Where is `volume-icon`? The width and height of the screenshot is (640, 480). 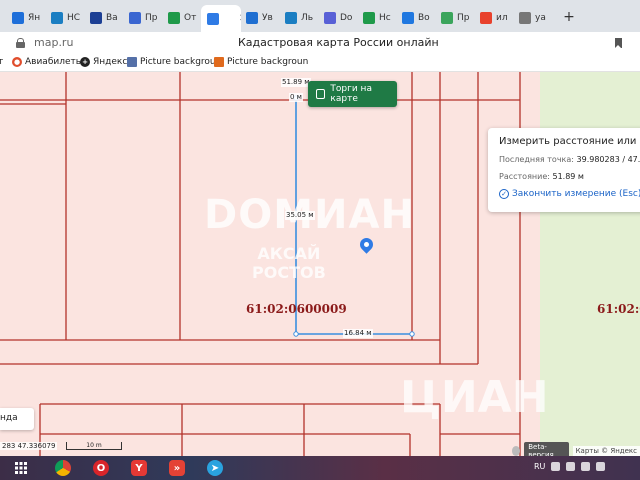 volume-icon is located at coordinates (571, 466).